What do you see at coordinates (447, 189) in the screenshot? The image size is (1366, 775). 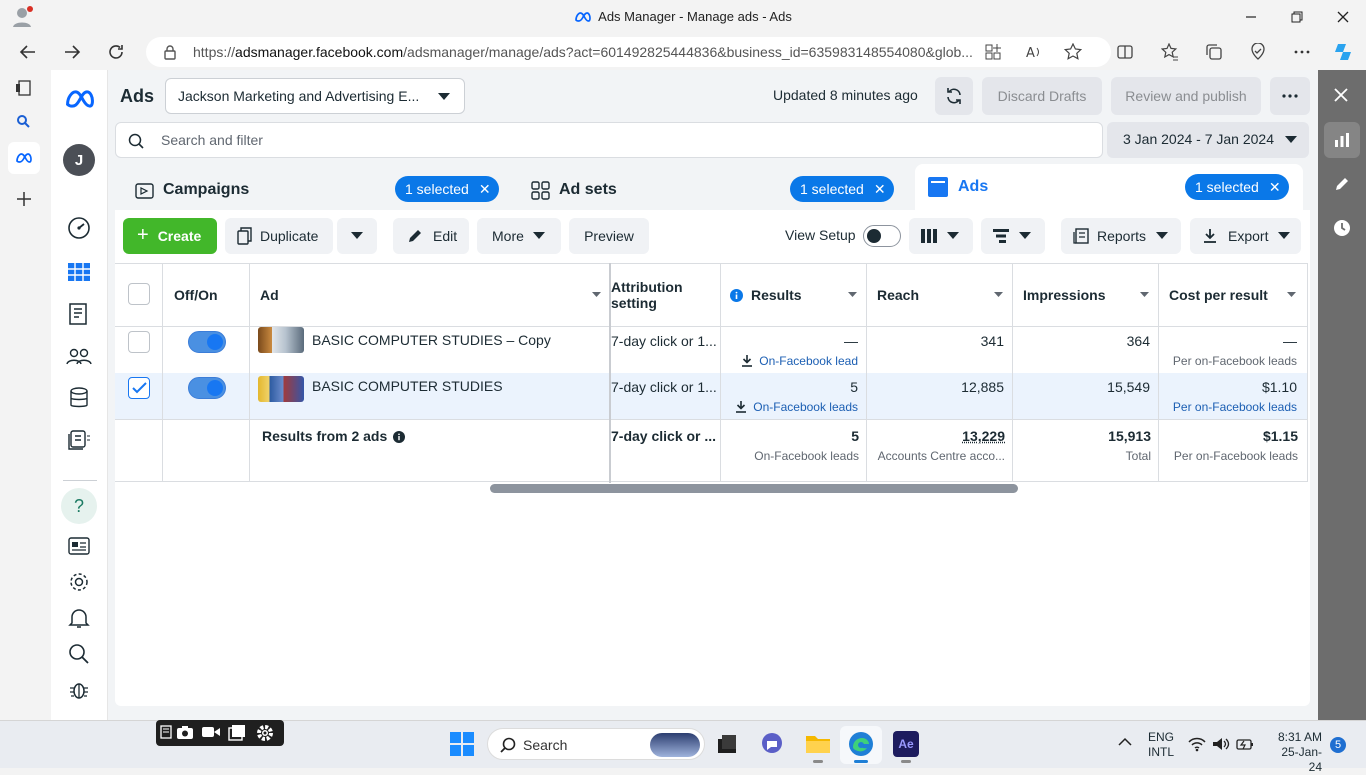 I see `campaigns-selected-pill: 1 selected ✕` at bounding box center [447, 189].